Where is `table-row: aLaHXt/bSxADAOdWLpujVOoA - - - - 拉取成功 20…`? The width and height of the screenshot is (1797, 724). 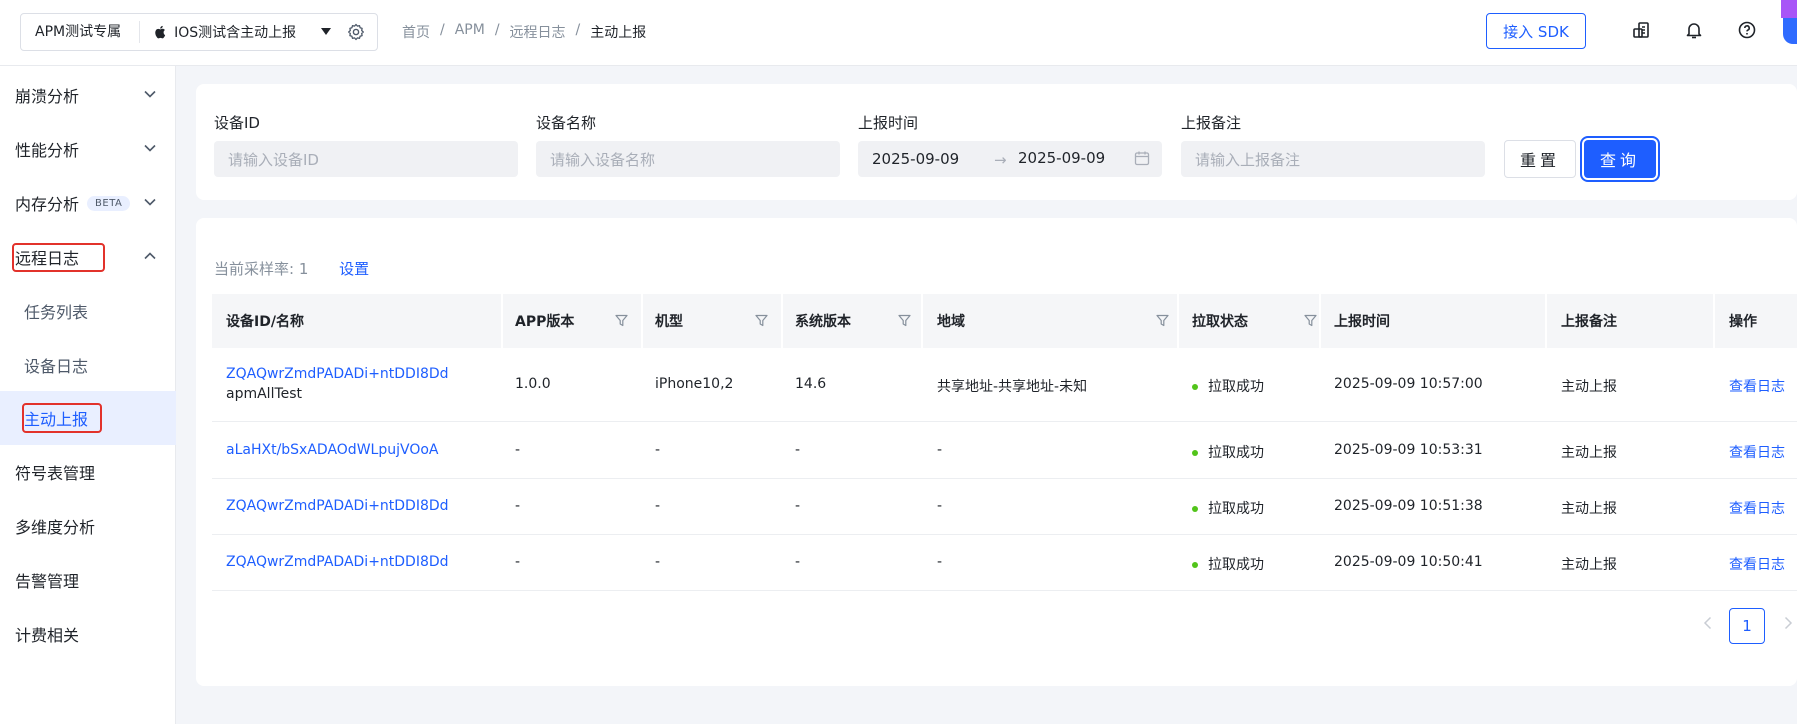 table-row: aLaHXt/bSxADAOdWLpujVOoA - - - - 拉取成功 20… is located at coordinates (1004, 450).